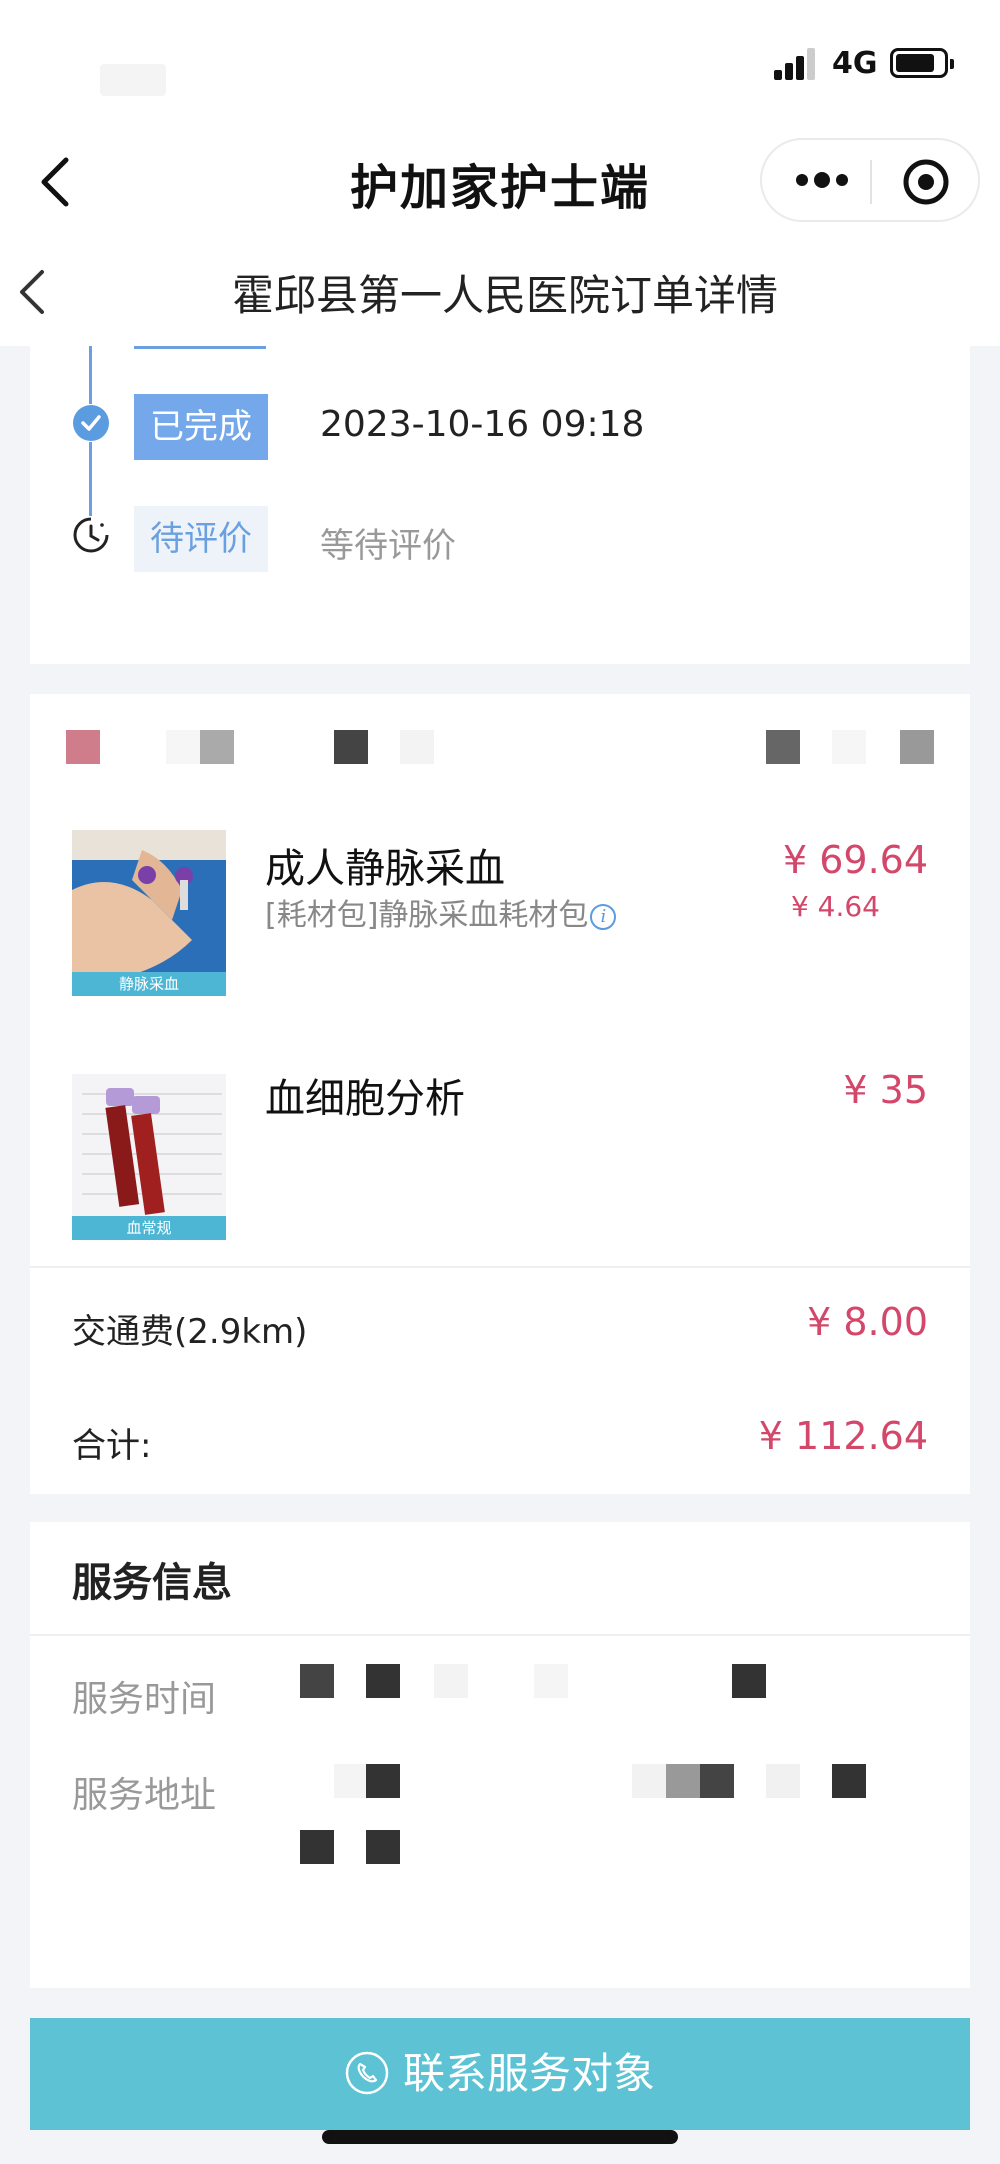  Describe the element at coordinates (835, 906) in the screenshot. I see `item-sub-price: ¥ 4.64` at that location.